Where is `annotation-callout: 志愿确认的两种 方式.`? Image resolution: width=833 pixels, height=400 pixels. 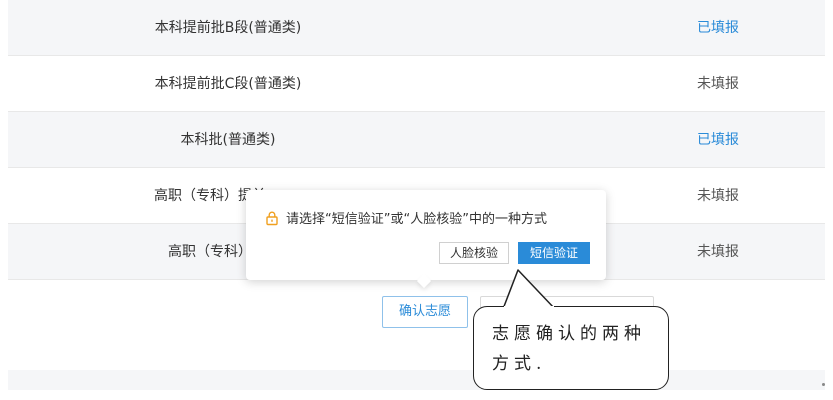 annotation-callout: 志愿确认的两种 方式. is located at coordinates (571, 348).